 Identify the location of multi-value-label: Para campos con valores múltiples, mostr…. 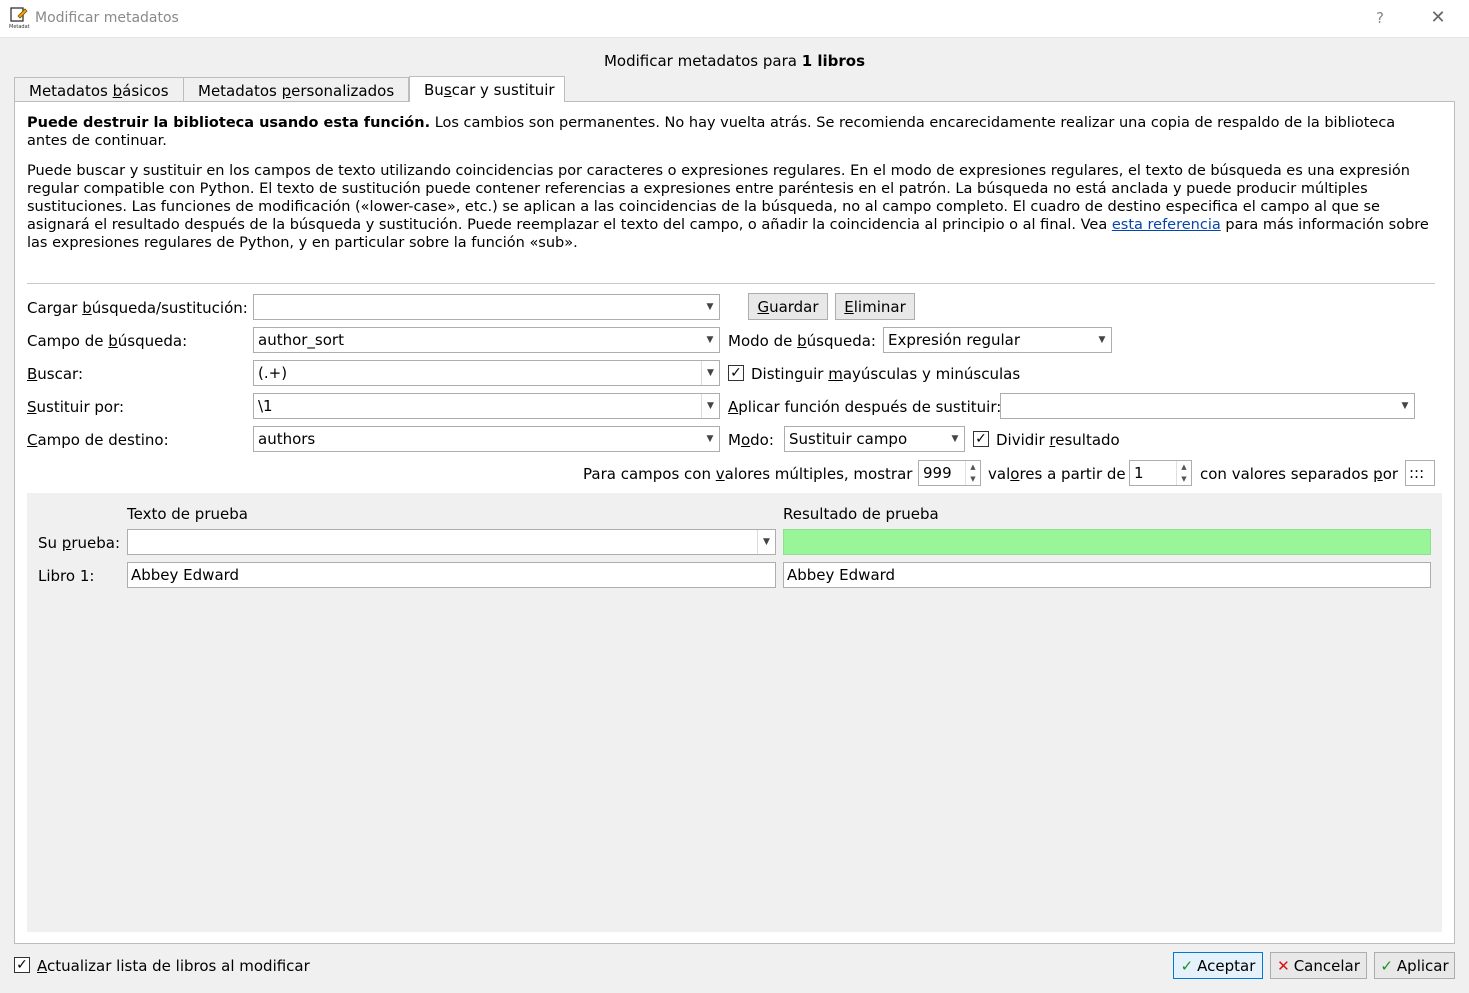
(748, 474).